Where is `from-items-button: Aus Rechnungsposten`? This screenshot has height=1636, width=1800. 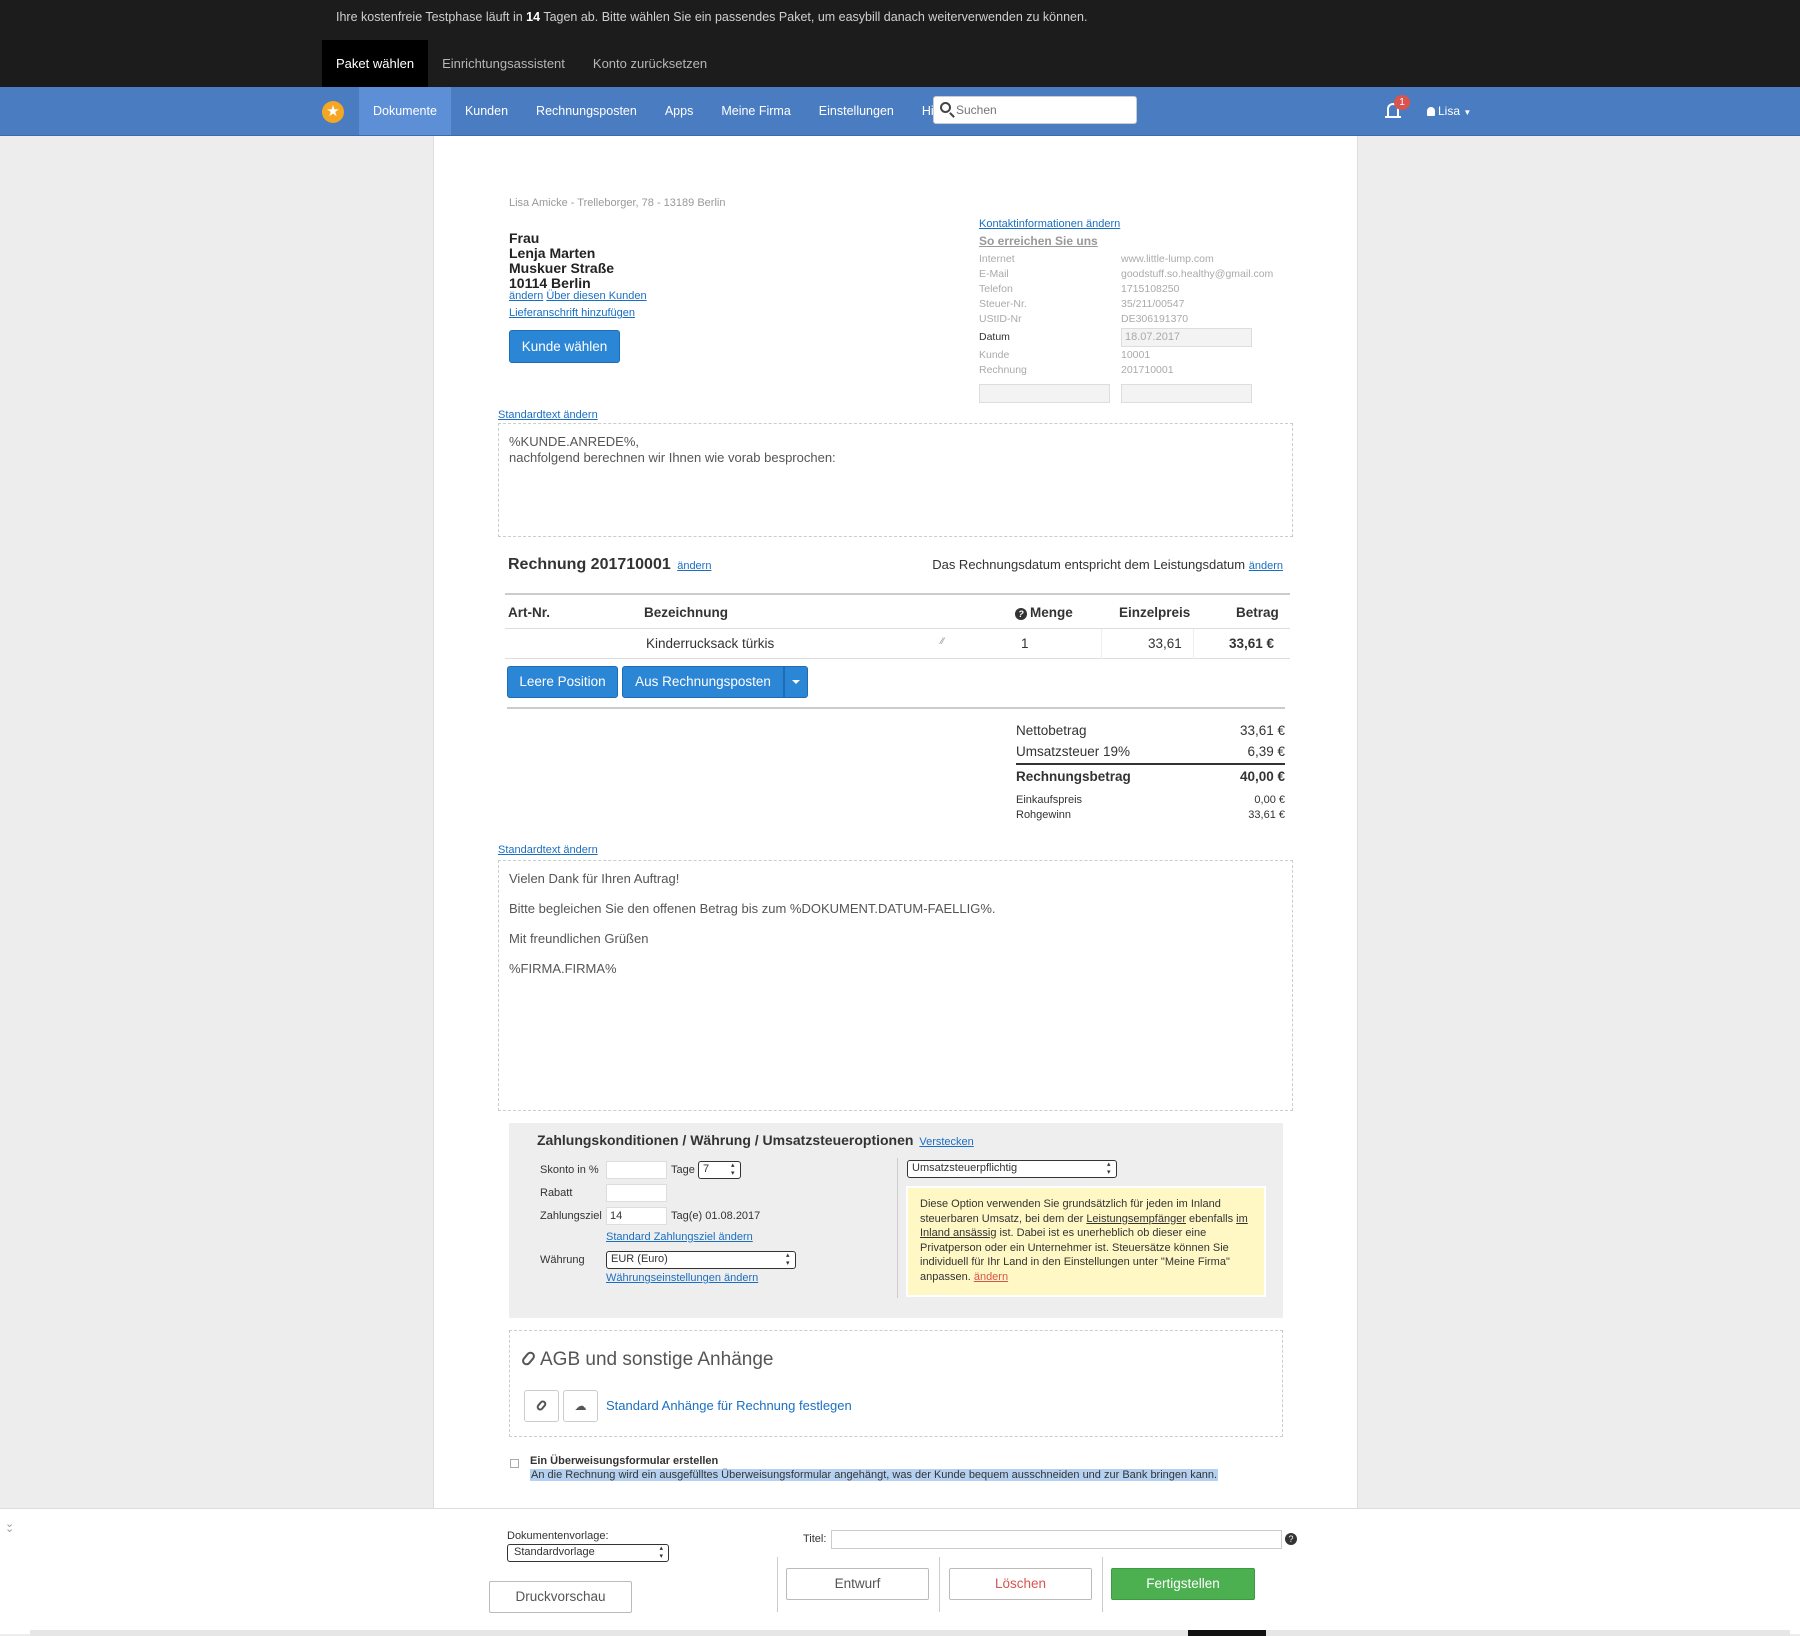 from-items-button: Aus Rechnungsposten is located at coordinates (703, 682).